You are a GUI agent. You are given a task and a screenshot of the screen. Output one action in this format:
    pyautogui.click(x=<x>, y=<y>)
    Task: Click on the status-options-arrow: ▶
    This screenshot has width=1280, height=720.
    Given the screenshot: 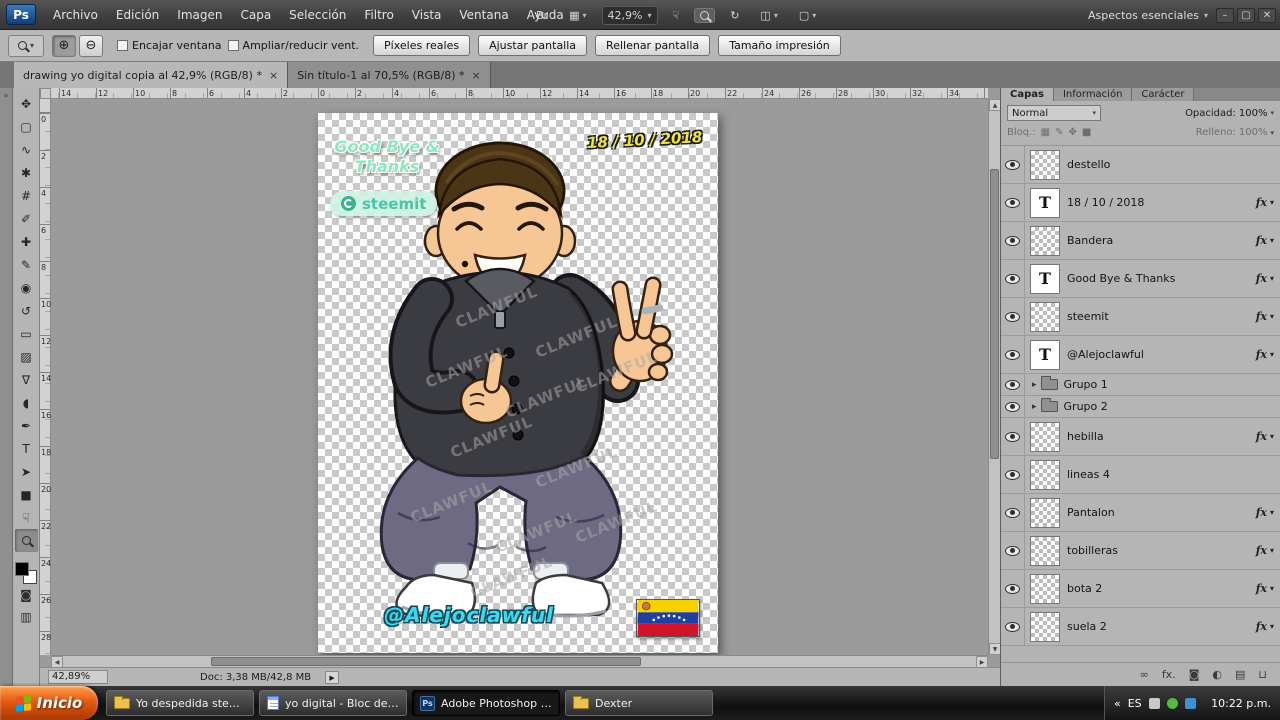 What is the action you would take?
    pyautogui.click(x=332, y=677)
    